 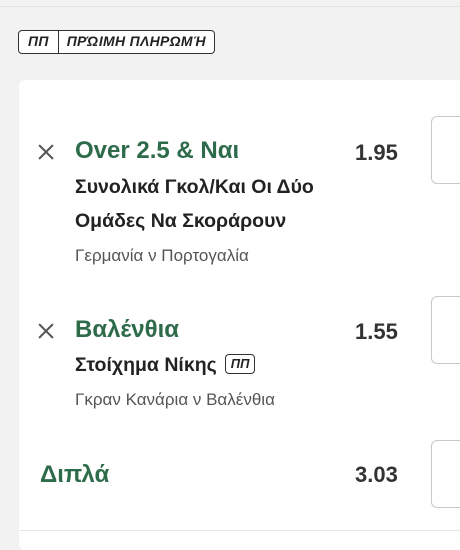 What do you see at coordinates (75, 474) in the screenshot?
I see `multiple-label: Διπλά` at bounding box center [75, 474].